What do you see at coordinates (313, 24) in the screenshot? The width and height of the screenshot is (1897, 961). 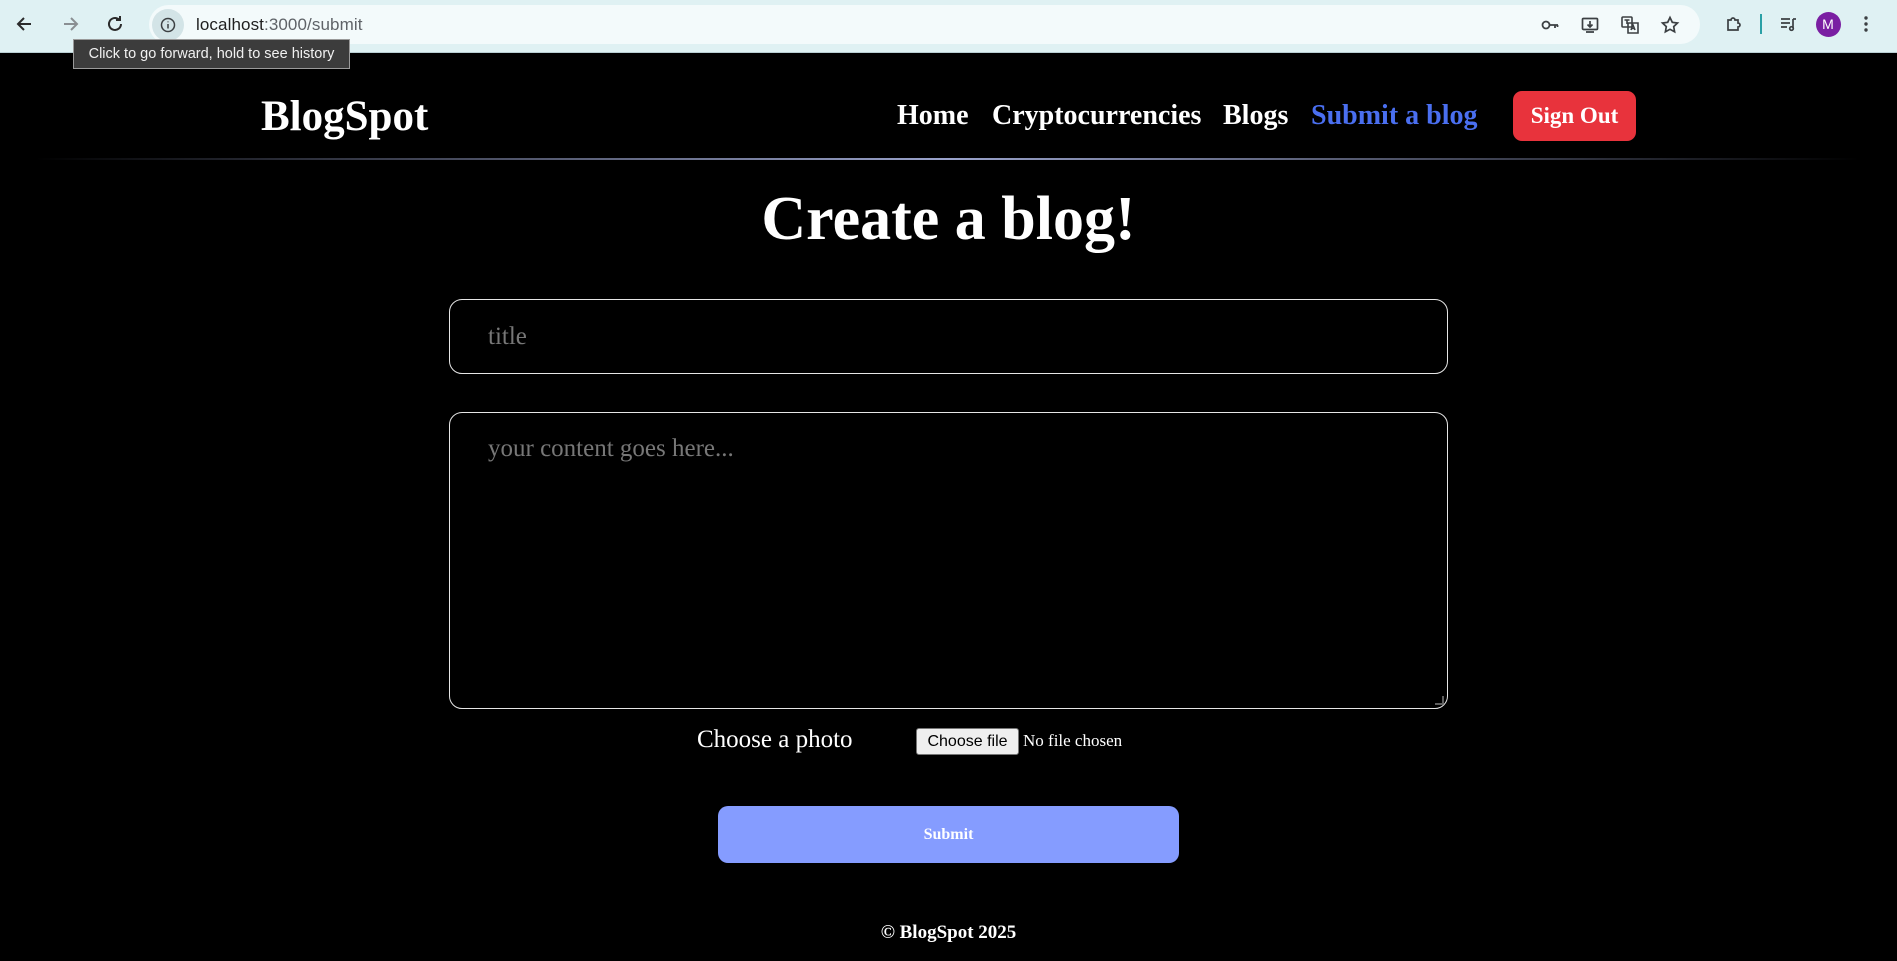 I see `url-path: :3000/submit` at bounding box center [313, 24].